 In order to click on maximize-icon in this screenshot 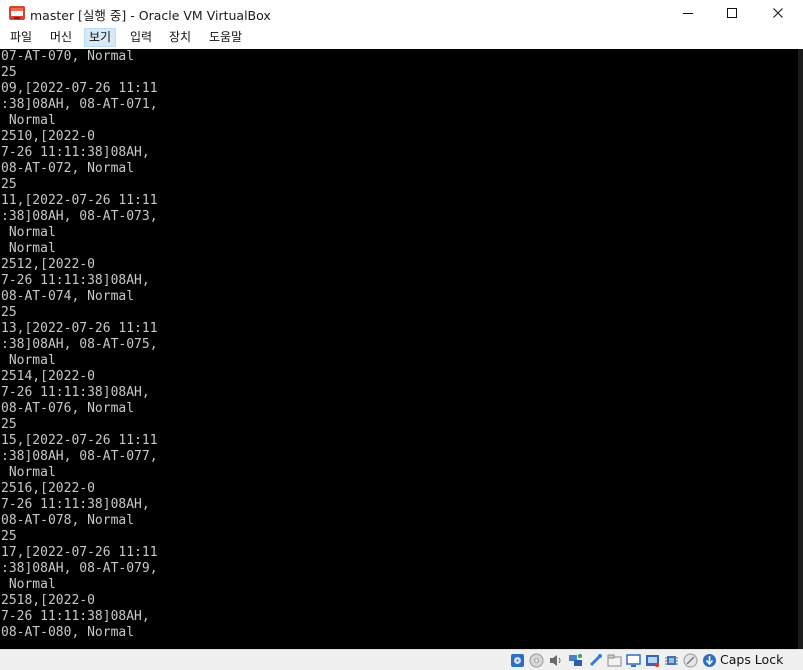, I will do `click(732, 13)`.